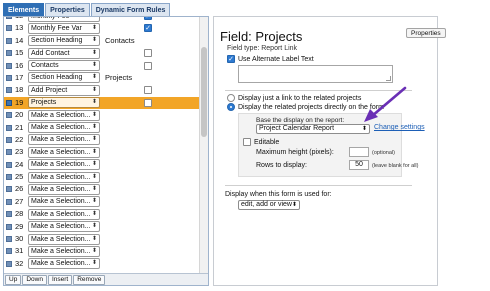 The image size is (490, 291). What do you see at coordinates (102, 53) in the screenshot?
I see `element-row: 15 Add Contact ⬍` at bounding box center [102, 53].